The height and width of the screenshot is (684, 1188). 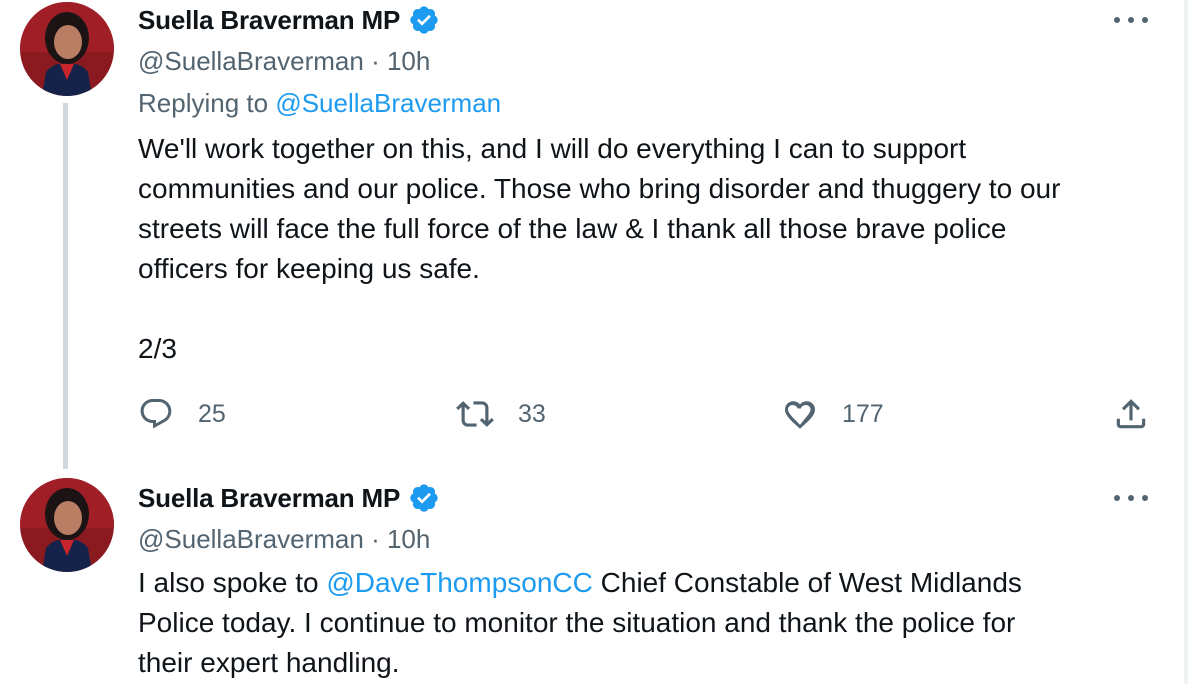 What do you see at coordinates (863, 413) in the screenshot?
I see `like-count: 177` at bounding box center [863, 413].